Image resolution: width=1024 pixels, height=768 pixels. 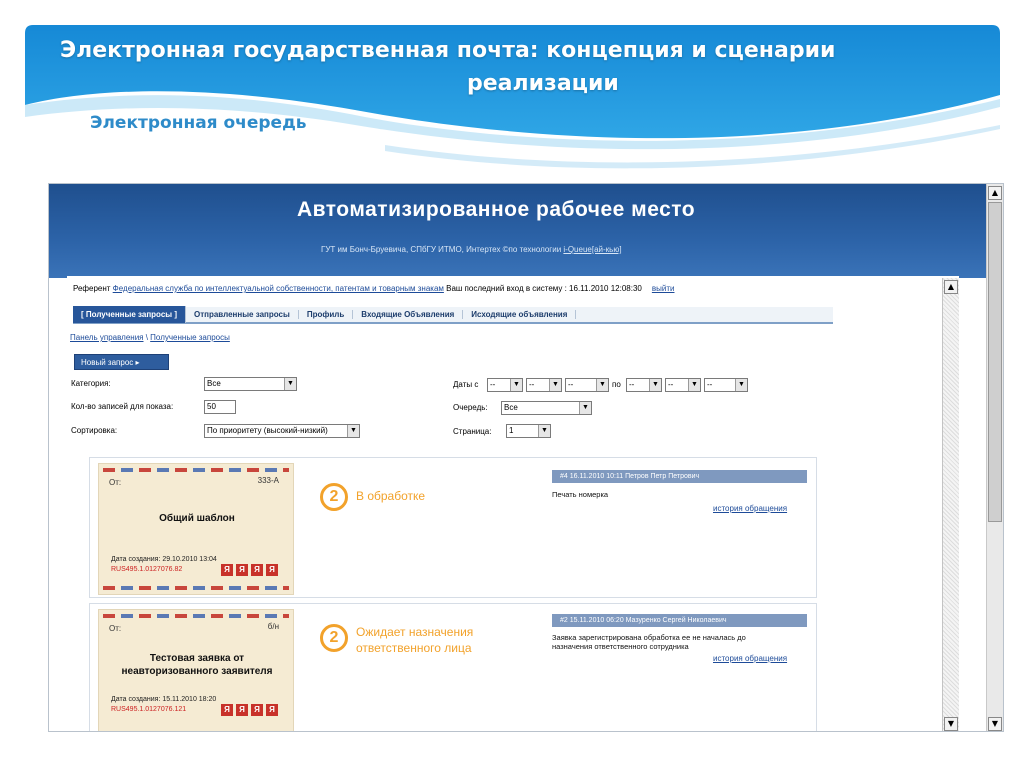 What do you see at coordinates (129, 314) in the screenshot?
I see `tab-received-requests: [ Полученные запросы ]` at bounding box center [129, 314].